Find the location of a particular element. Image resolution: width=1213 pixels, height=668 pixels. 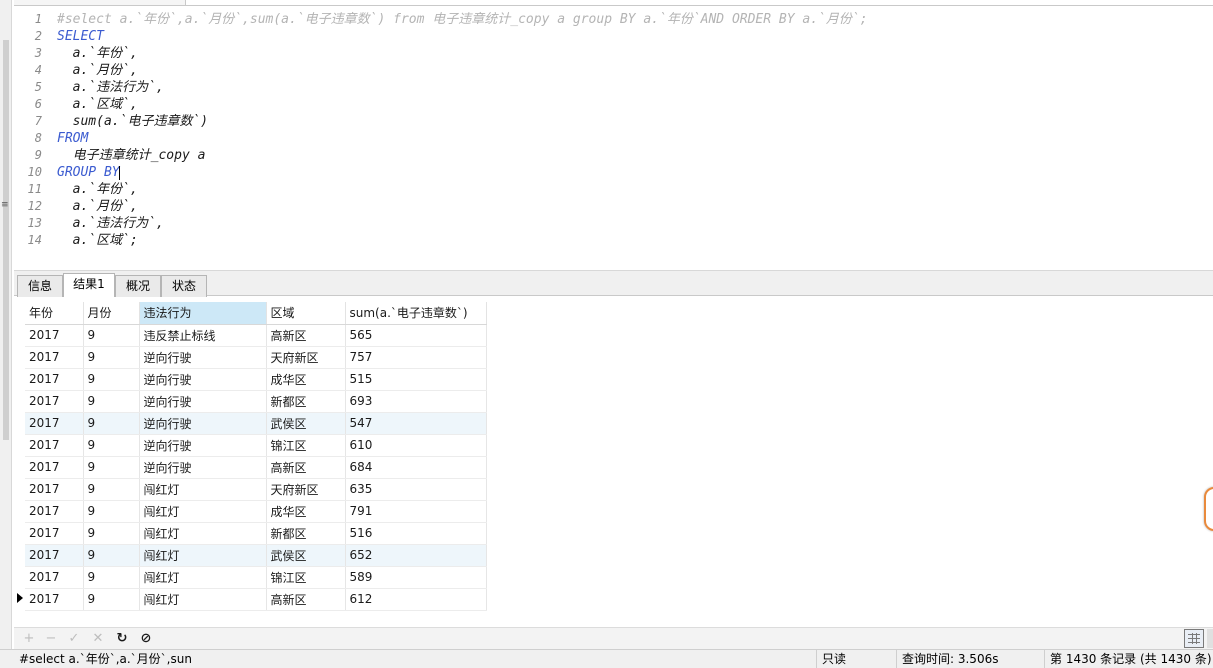

editor-line: 5 a.`违法行为`, is located at coordinates (613, 87).